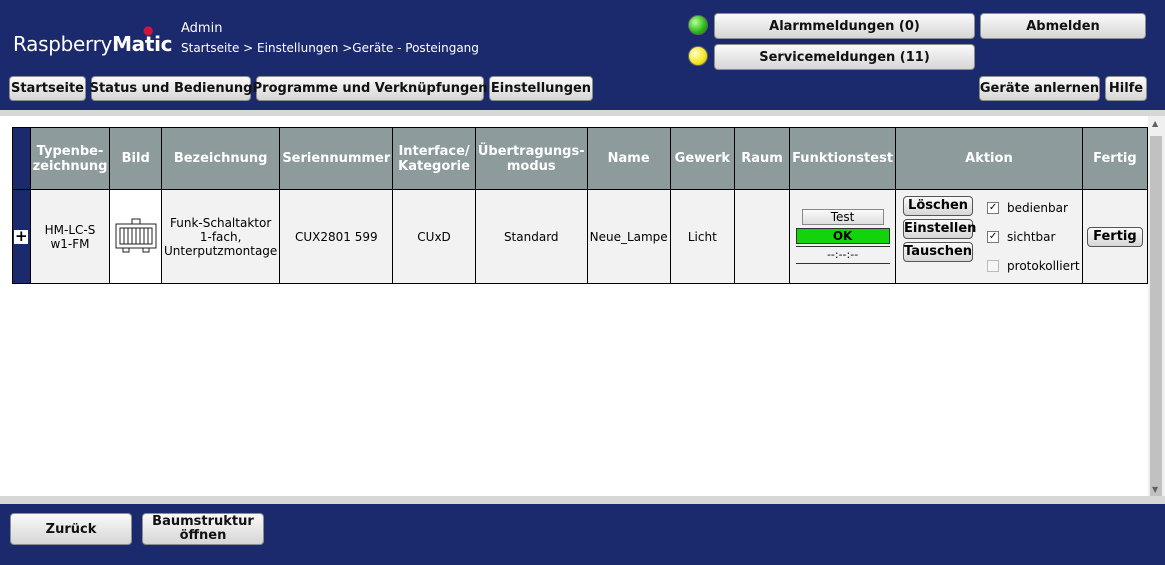  What do you see at coordinates (1043, 265) in the screenshot?
I see `logged-label: protokolliert` at bounding box center [1043, 265].